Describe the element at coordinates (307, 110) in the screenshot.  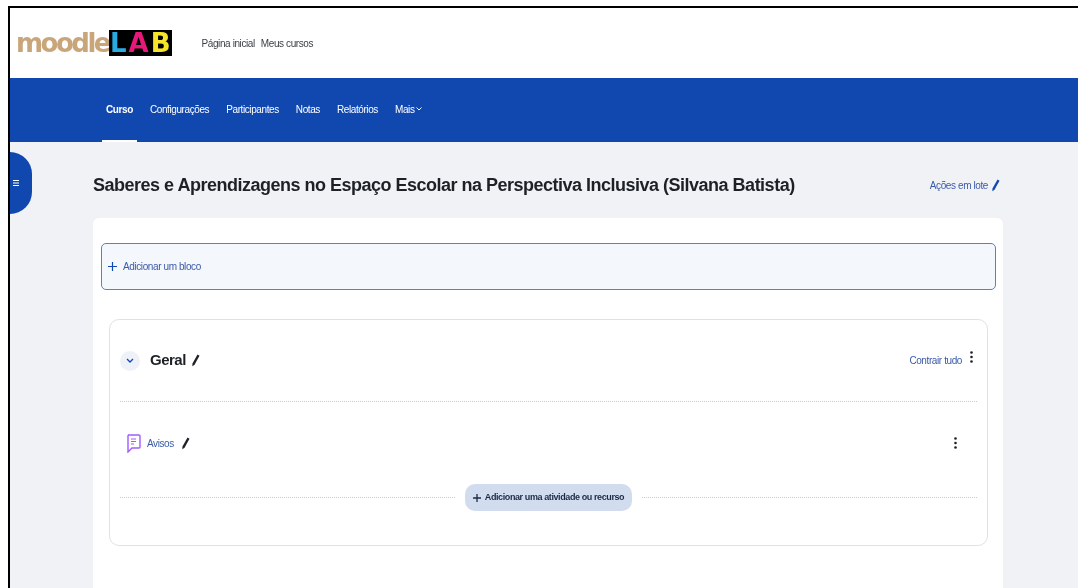
I see `course-nav-tab: Notas` at that location.